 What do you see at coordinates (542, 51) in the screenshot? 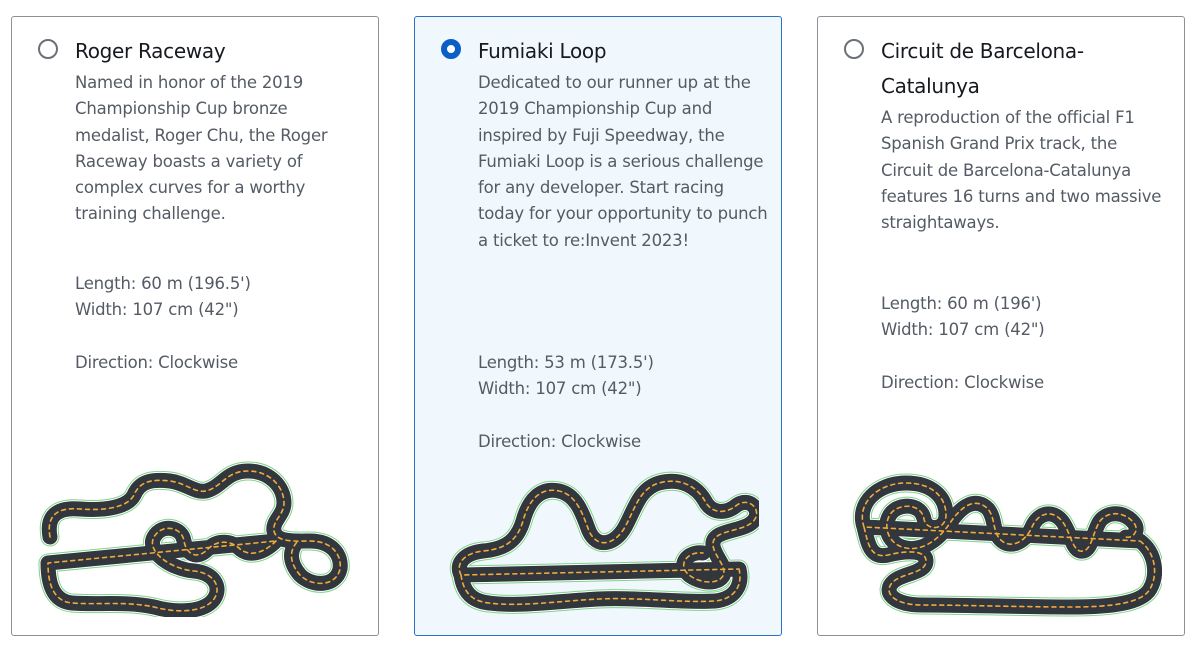
I see `track-title: Fumiaki Loop` at bounding box center [542, 51].